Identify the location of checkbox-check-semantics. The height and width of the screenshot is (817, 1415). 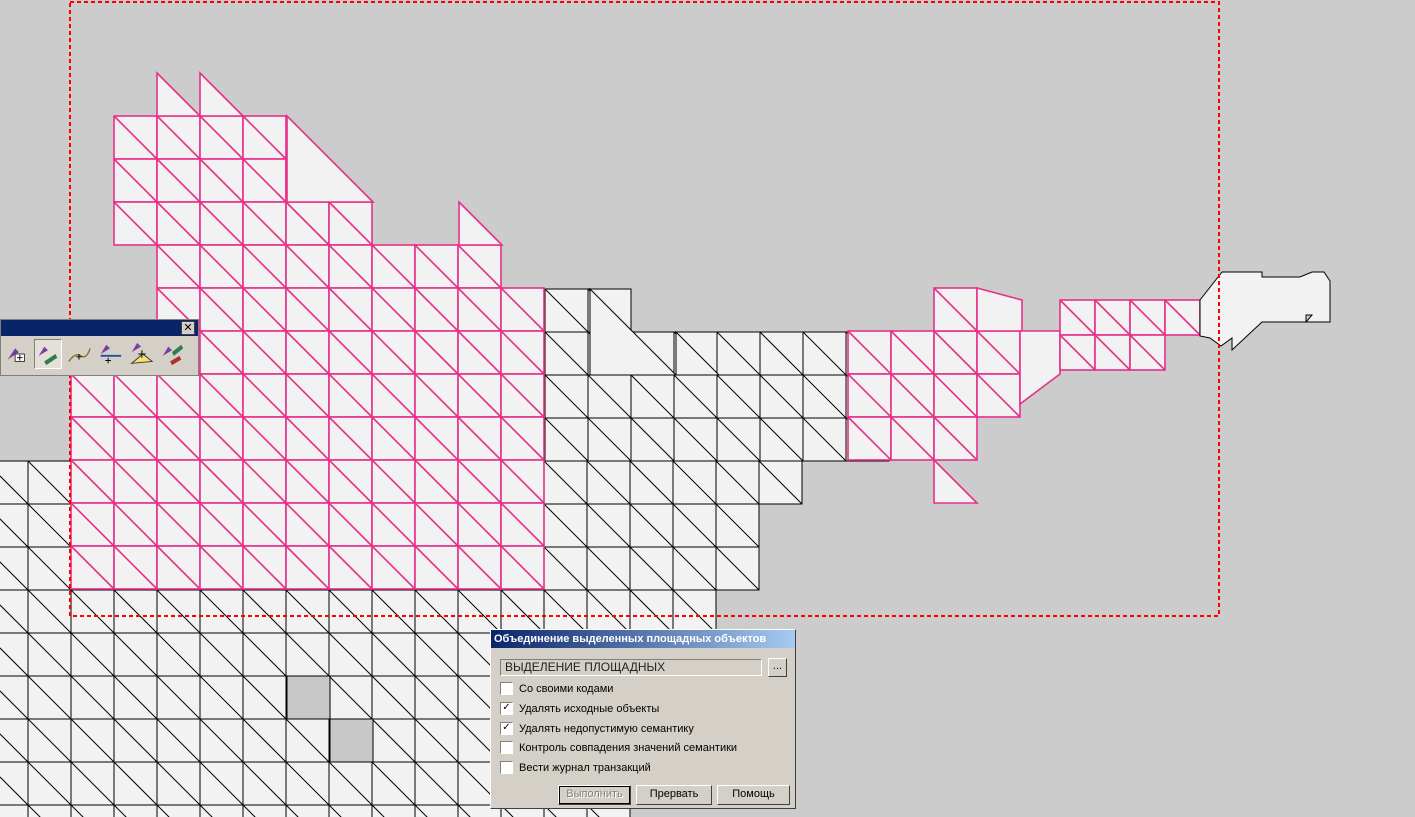
(506, 747).